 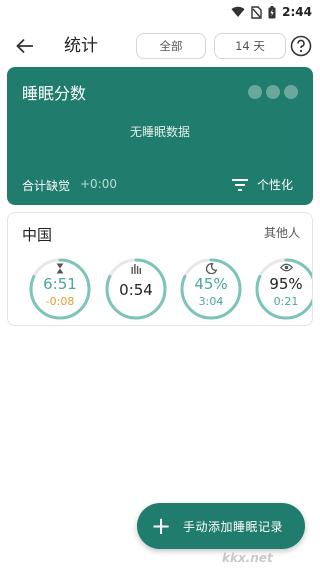 I want to click on gauge-main-value: 0:54, so click(x=136, y=290).